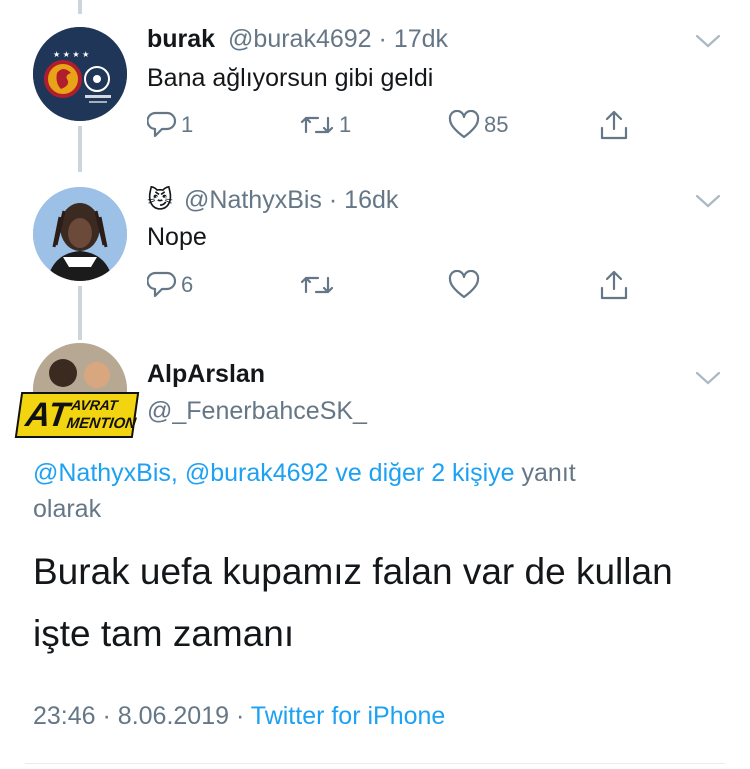  Describe the element at coordinates (181, 39) in the screenshot. I see `display-name: burak` at that location.